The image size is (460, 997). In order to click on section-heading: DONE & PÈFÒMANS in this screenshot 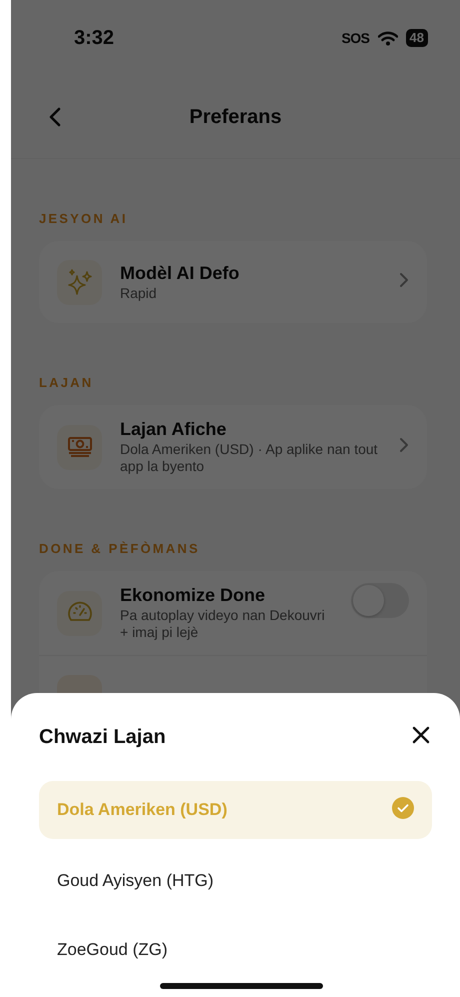, I will do `click(120, 548)`.